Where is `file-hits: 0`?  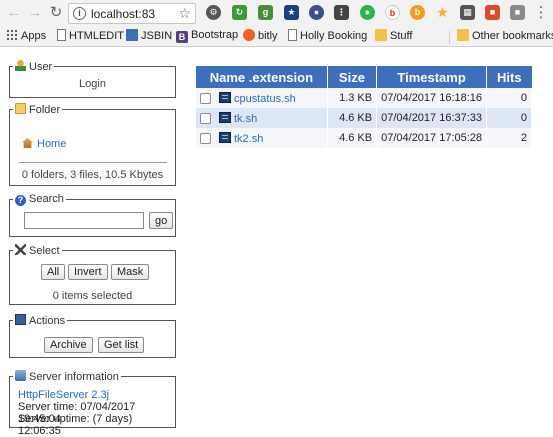 file-hits: 0 is located at coordinates (509, 98).